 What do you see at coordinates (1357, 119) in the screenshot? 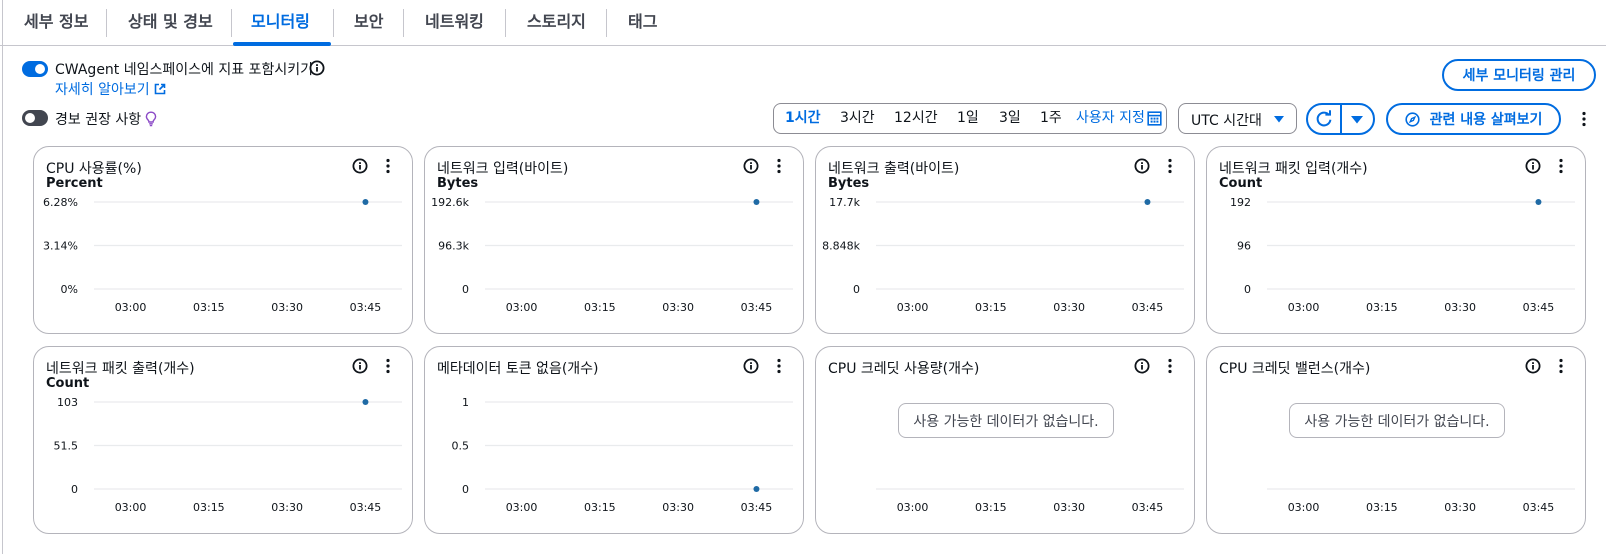
I see `caret-down-icon` at bounding box center [1357, 119].